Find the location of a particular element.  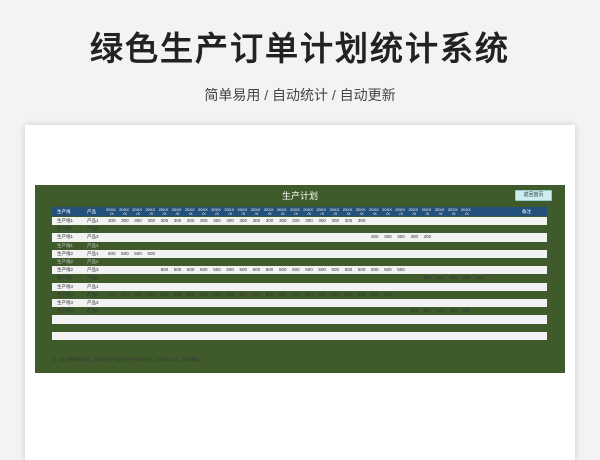

table-row: 生产线1 产品2 is located at coordinates (299, 229).